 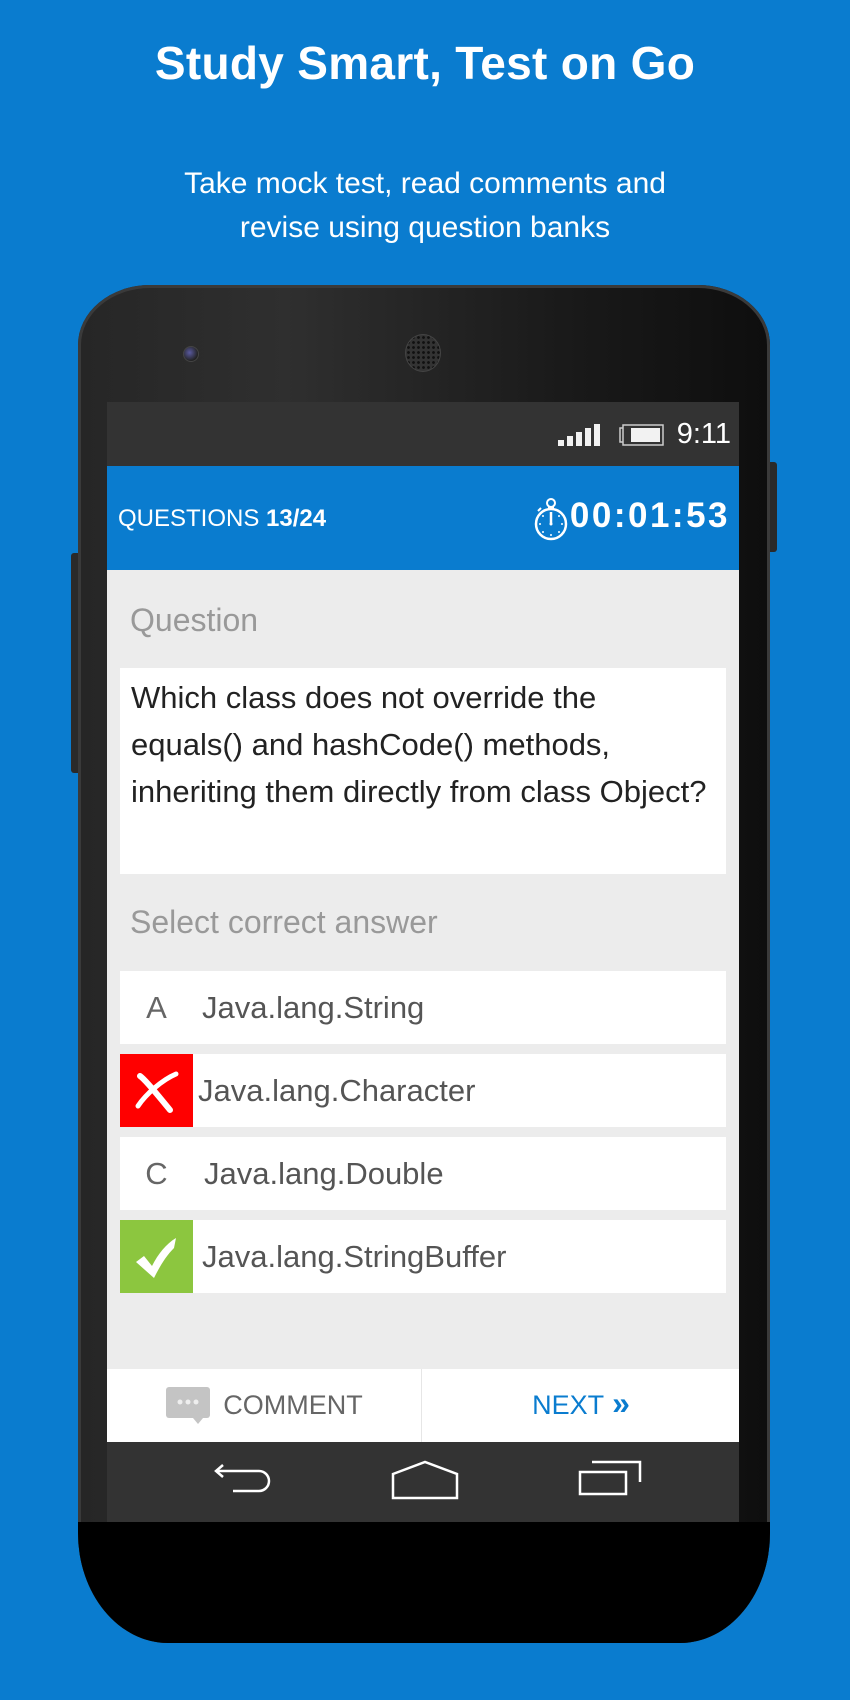 I want to click on promo-subline-line-1: Take mock test, read comments and, so click(x=425, y=183).